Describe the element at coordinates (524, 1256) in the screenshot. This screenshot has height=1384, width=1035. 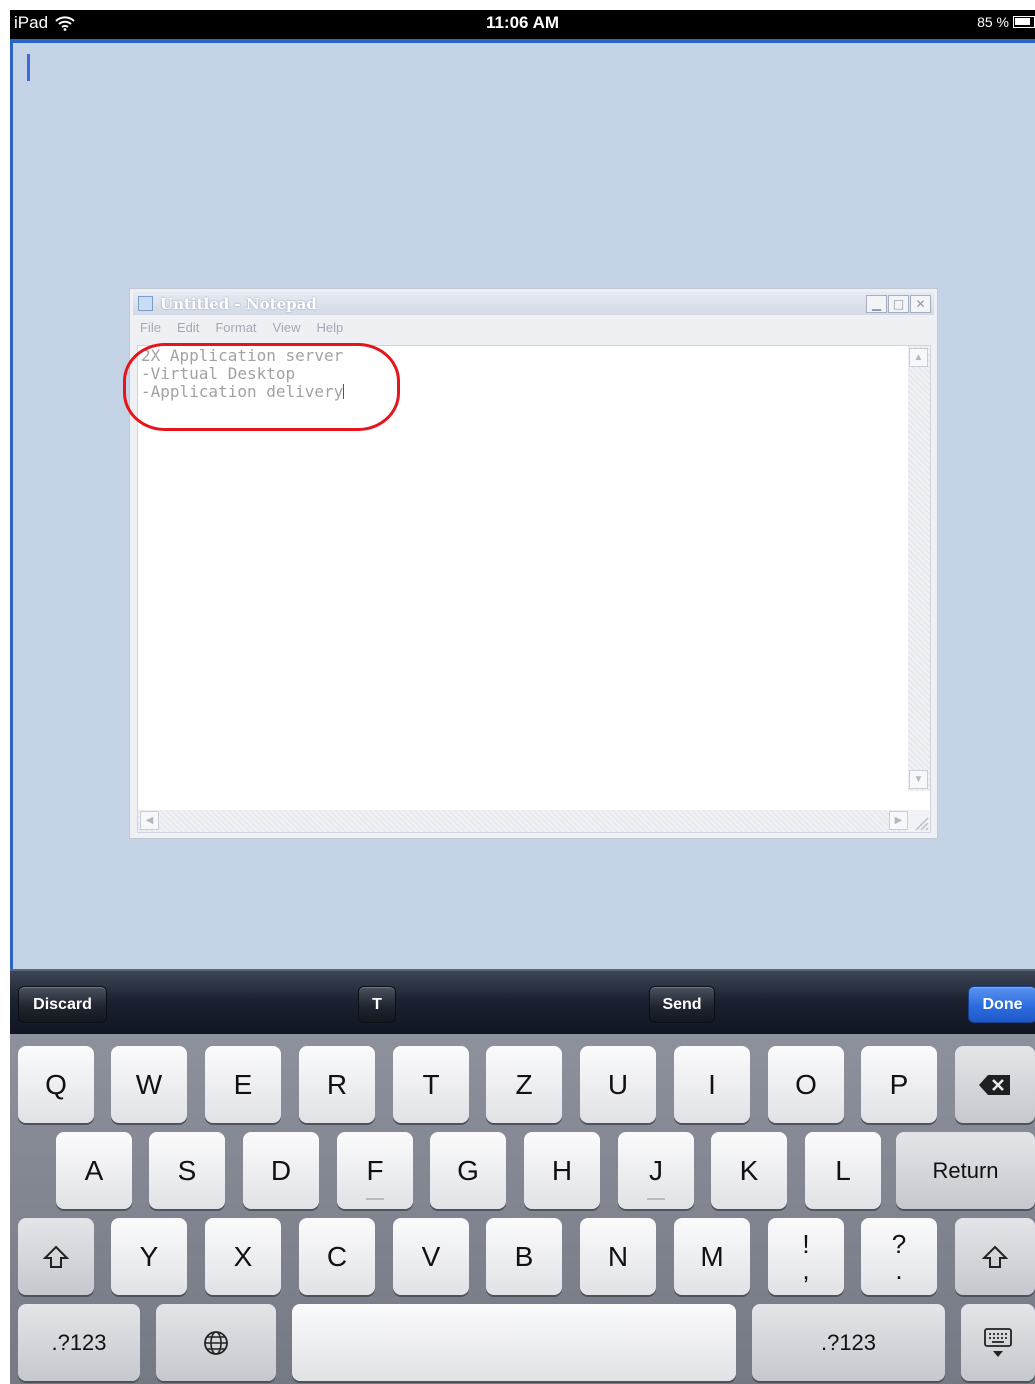
I see `key-b: B` at that location.